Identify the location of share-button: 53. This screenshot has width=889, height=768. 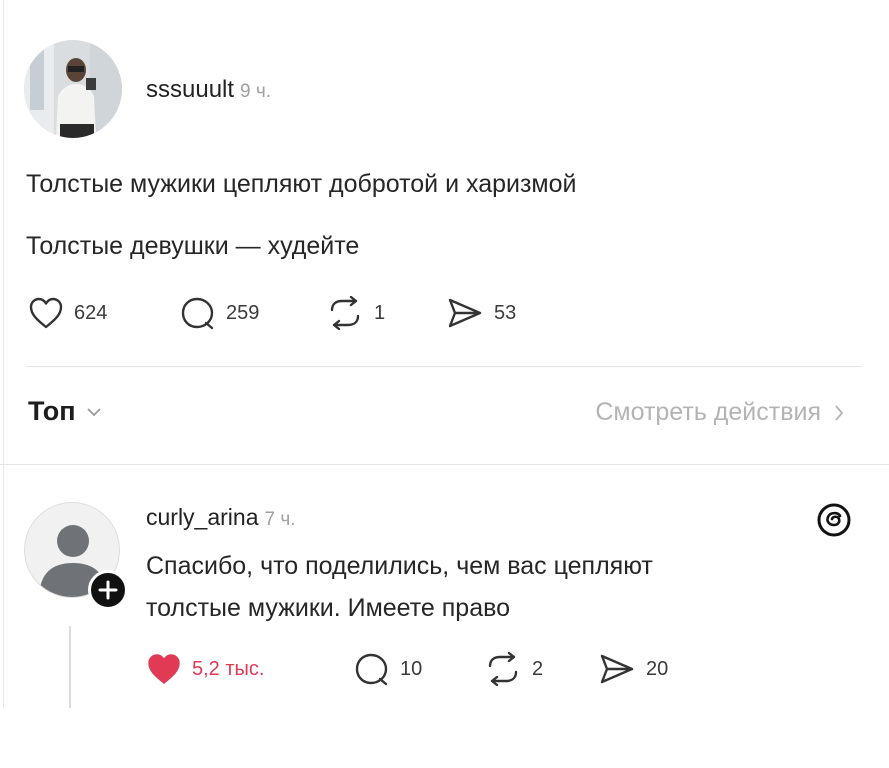
(481, 313).